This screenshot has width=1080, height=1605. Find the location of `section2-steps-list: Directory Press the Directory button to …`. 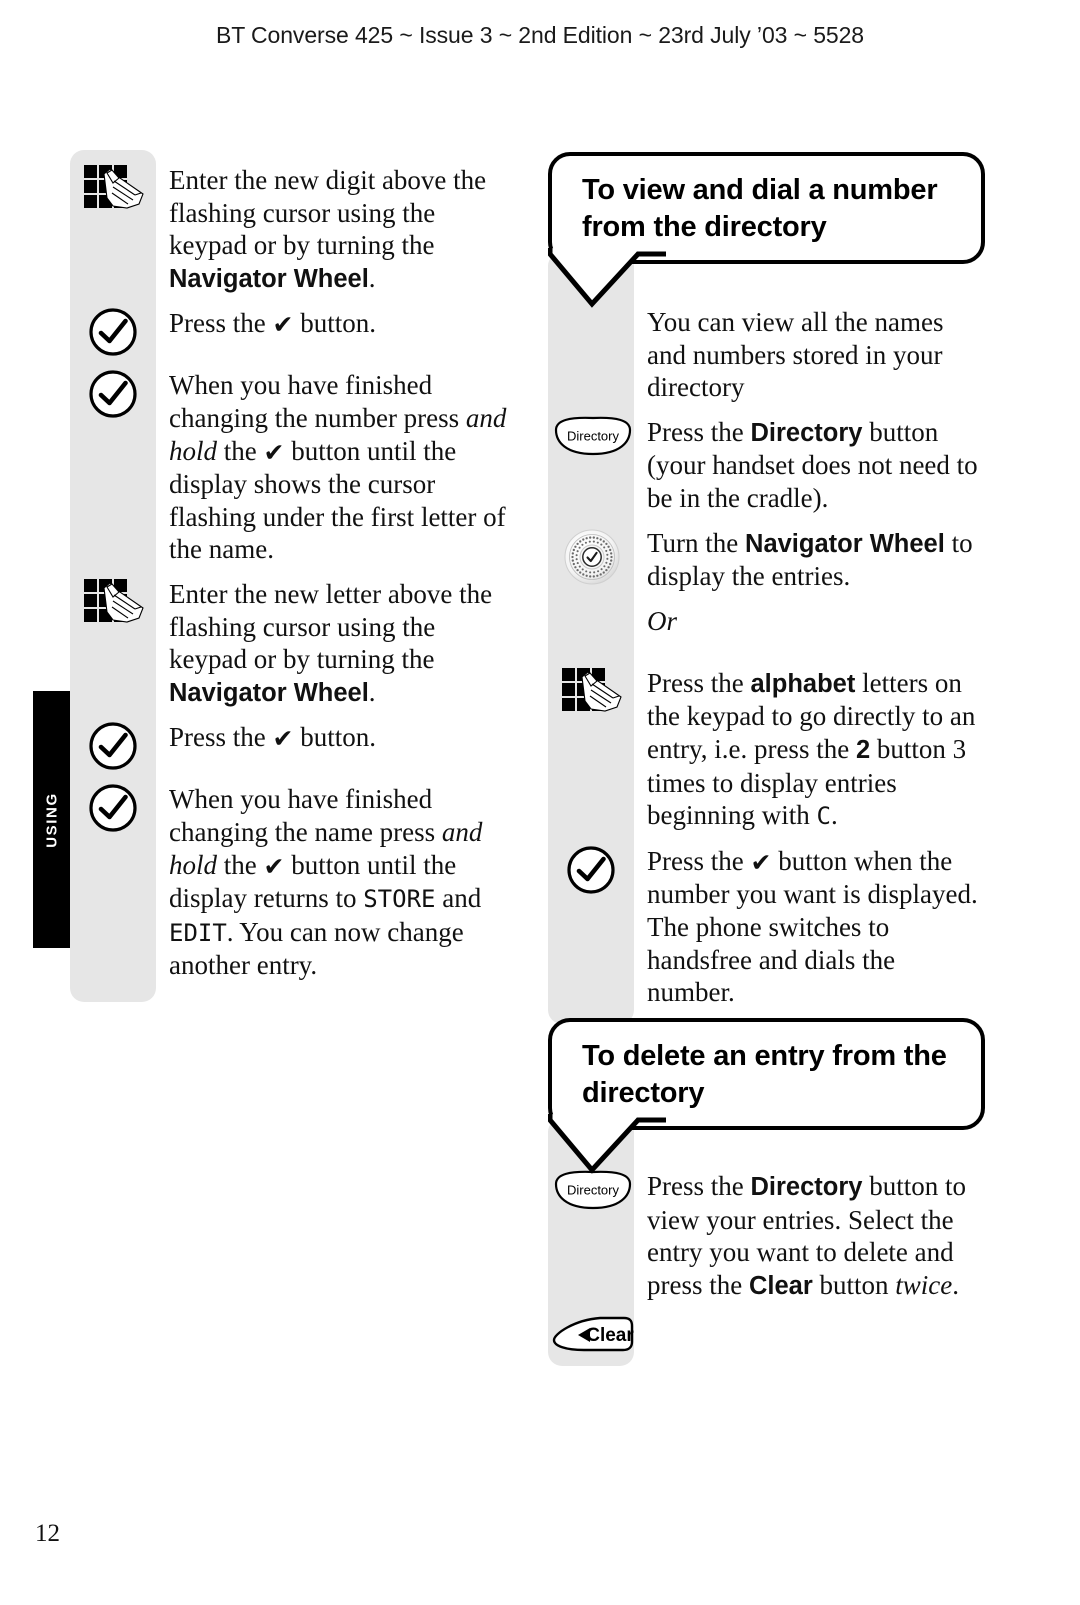

section2-steps-list: Directory Press the Directory button to … is located at coordinates (768, 1255).